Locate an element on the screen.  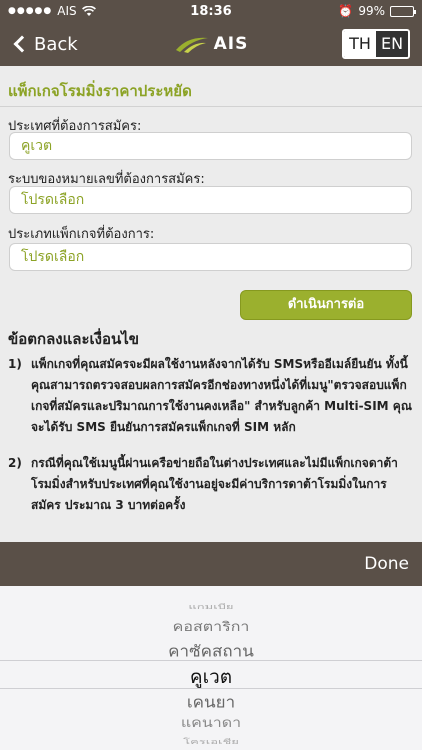
battery-percent: 99% is located at coordinates (371, 11).